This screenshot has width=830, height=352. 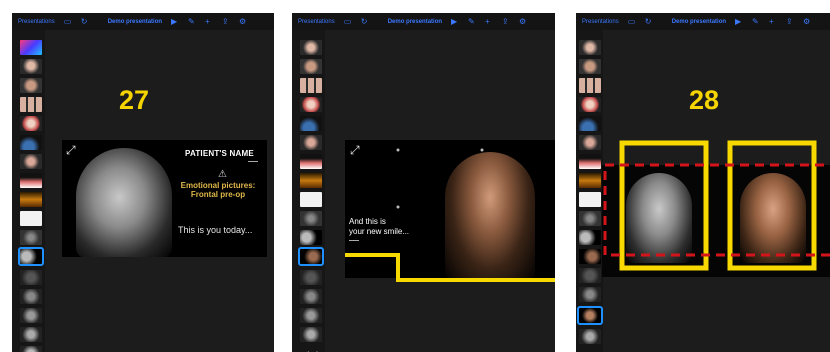 What do you see at coordinates (222, 174) in the screenshot?
I see `warning-icon: ⚠` at bounding box center [222, 174].